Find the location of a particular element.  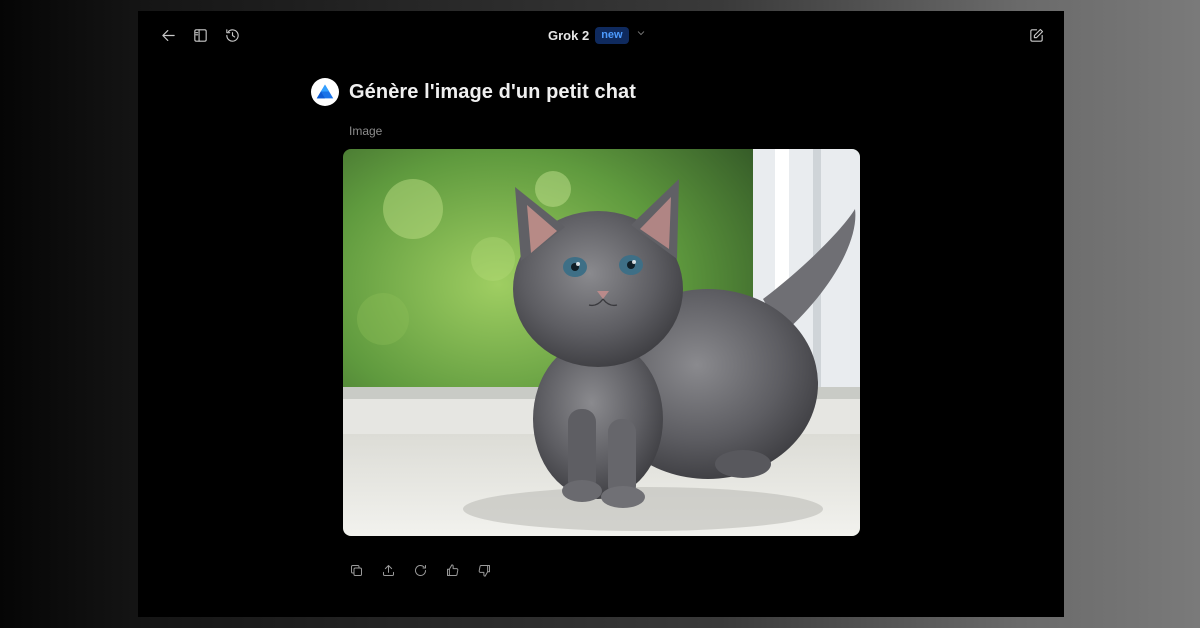

regenerate-icon is located at coordinates (420, 570).